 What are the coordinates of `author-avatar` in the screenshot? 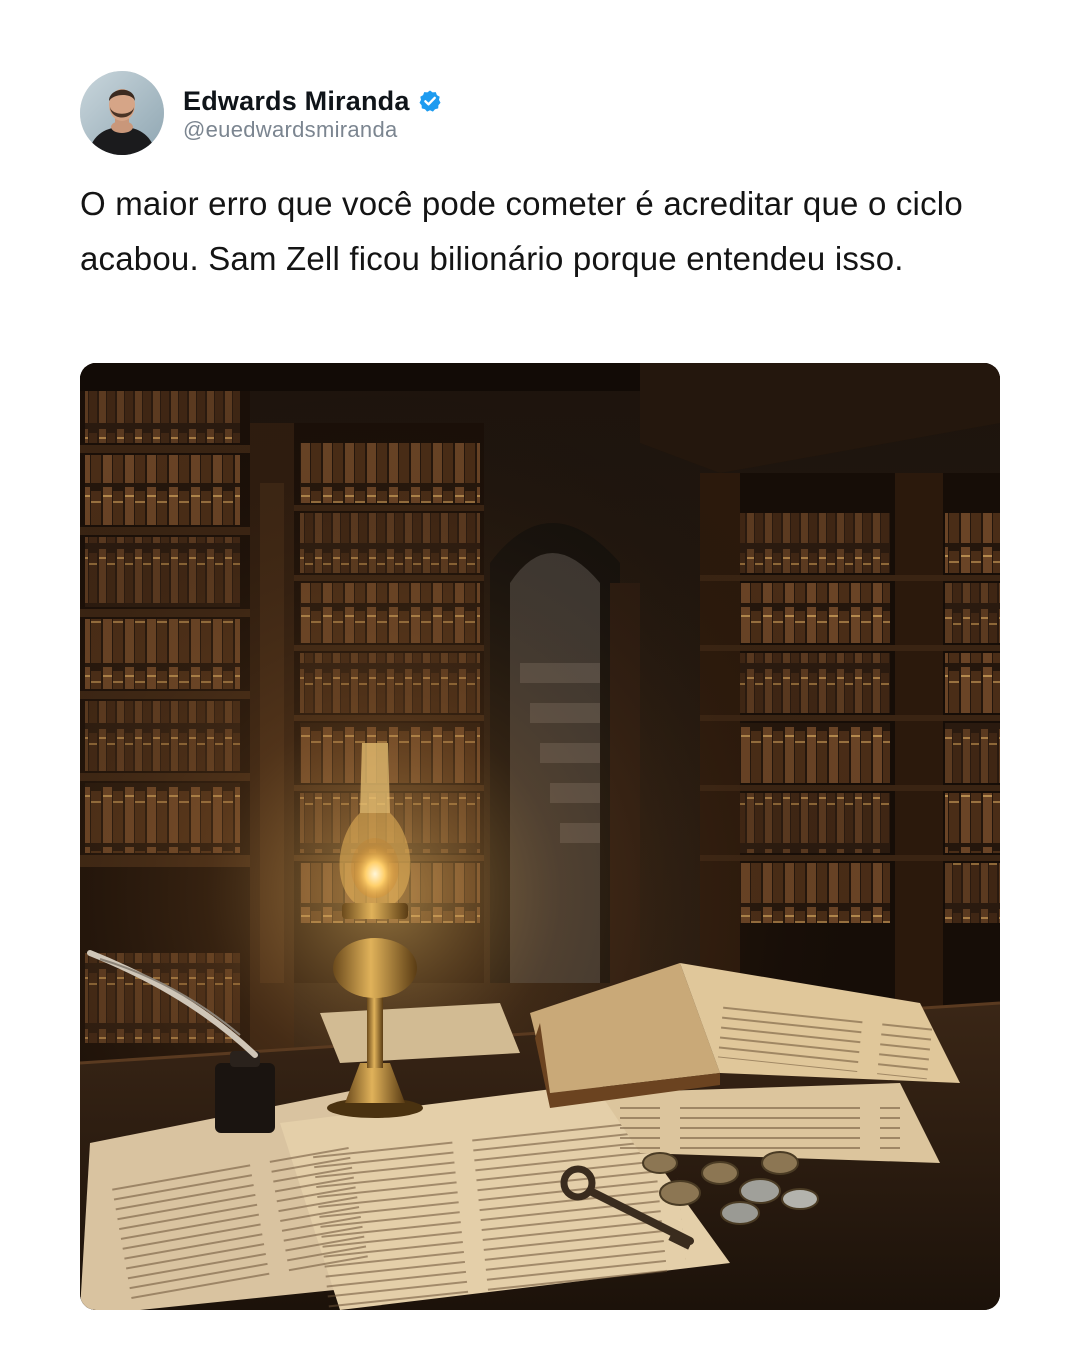 It's located at (122, 113).